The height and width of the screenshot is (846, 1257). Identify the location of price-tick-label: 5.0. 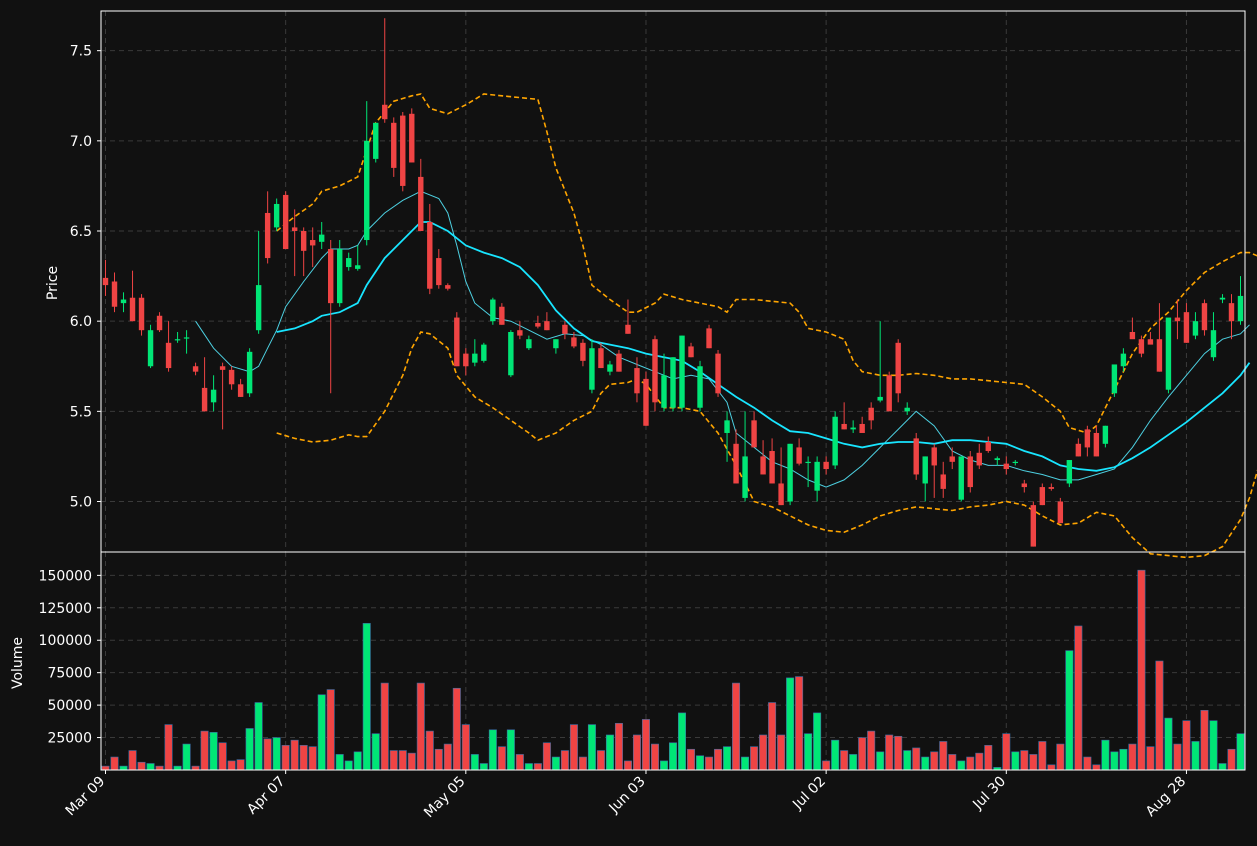
(81, 503).